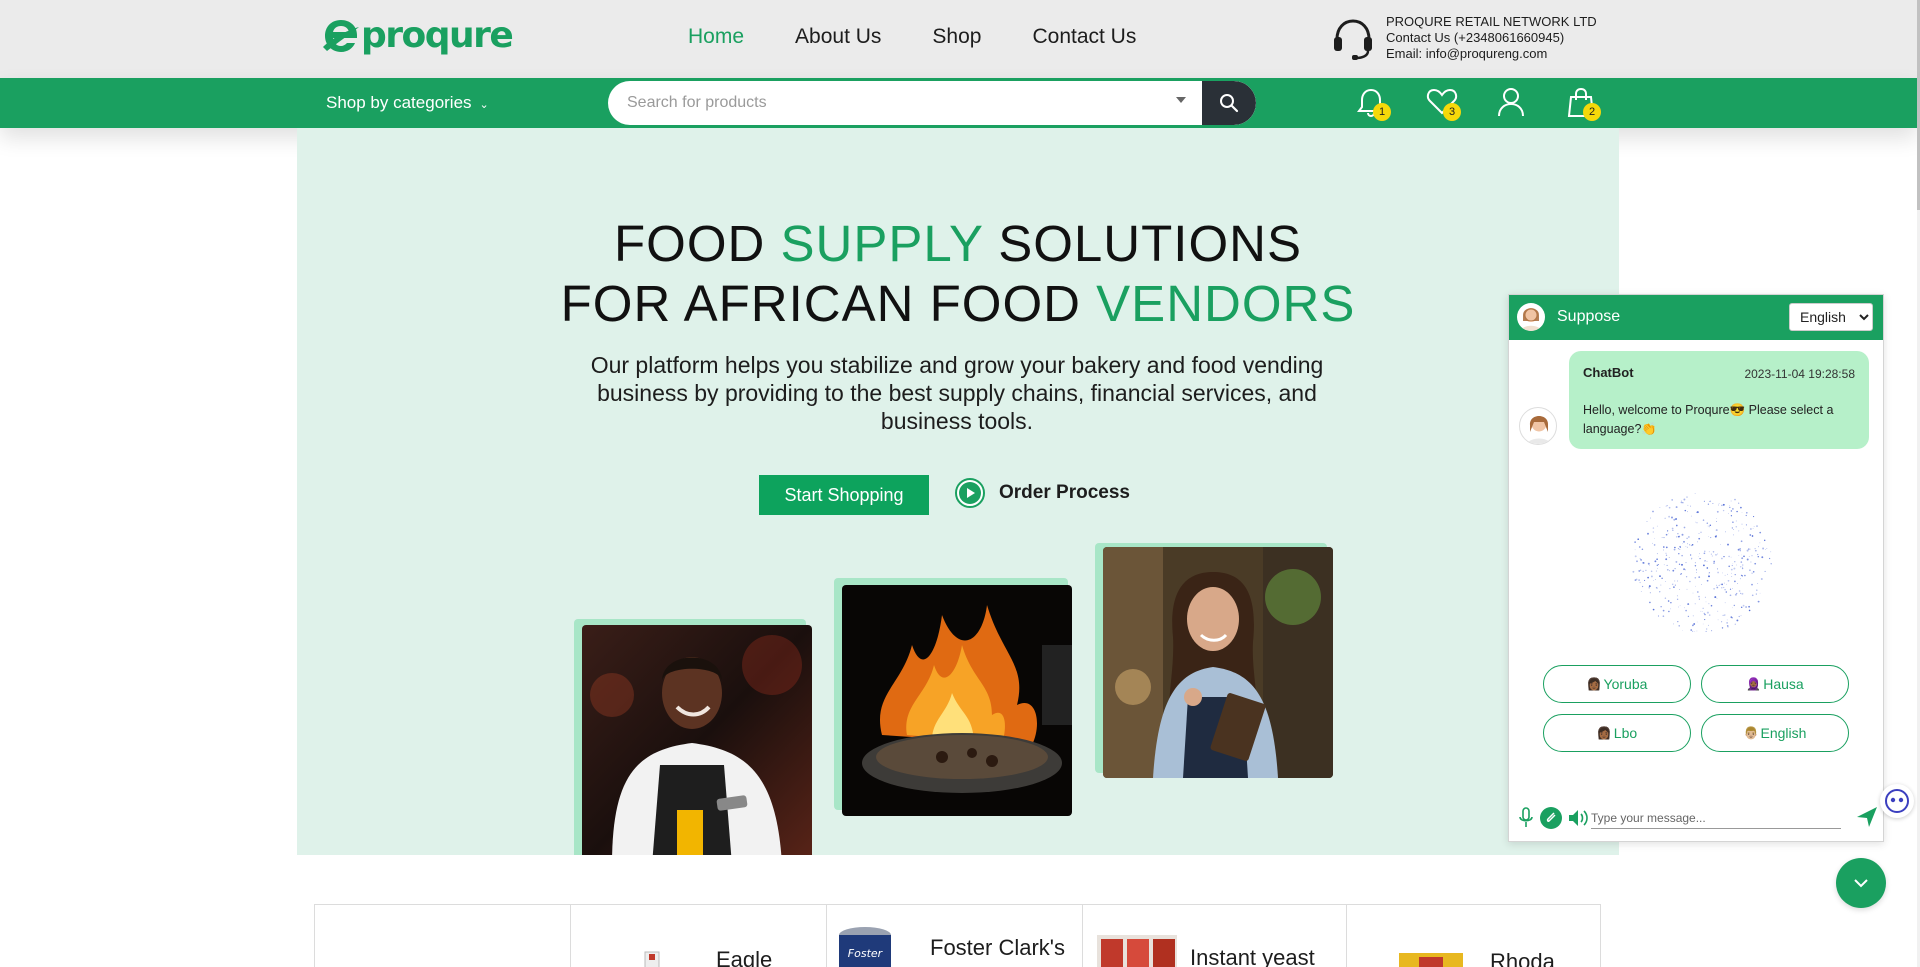 This screenshot has width=1920, height=967. What do you see at coordinates (882, 243) in the screenshot?
I see `hero-title-highlight: SUPPLY` at bounding box center [882, 243].